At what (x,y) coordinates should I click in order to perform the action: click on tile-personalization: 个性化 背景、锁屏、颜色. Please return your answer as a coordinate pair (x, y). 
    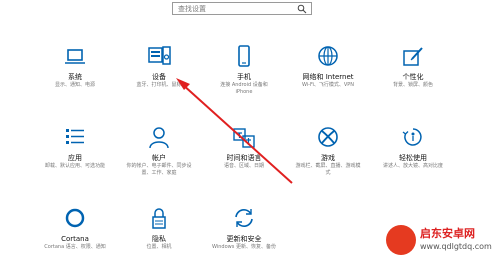
    Looking at the image, I should click on (413, 77).